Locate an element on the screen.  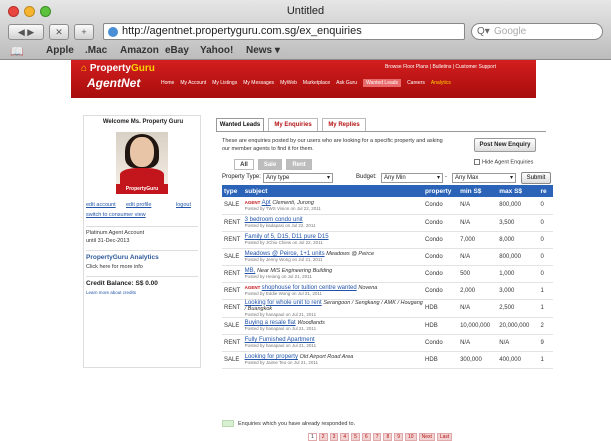
budget-min-select: Any Min is located at coordinates (412, 178).